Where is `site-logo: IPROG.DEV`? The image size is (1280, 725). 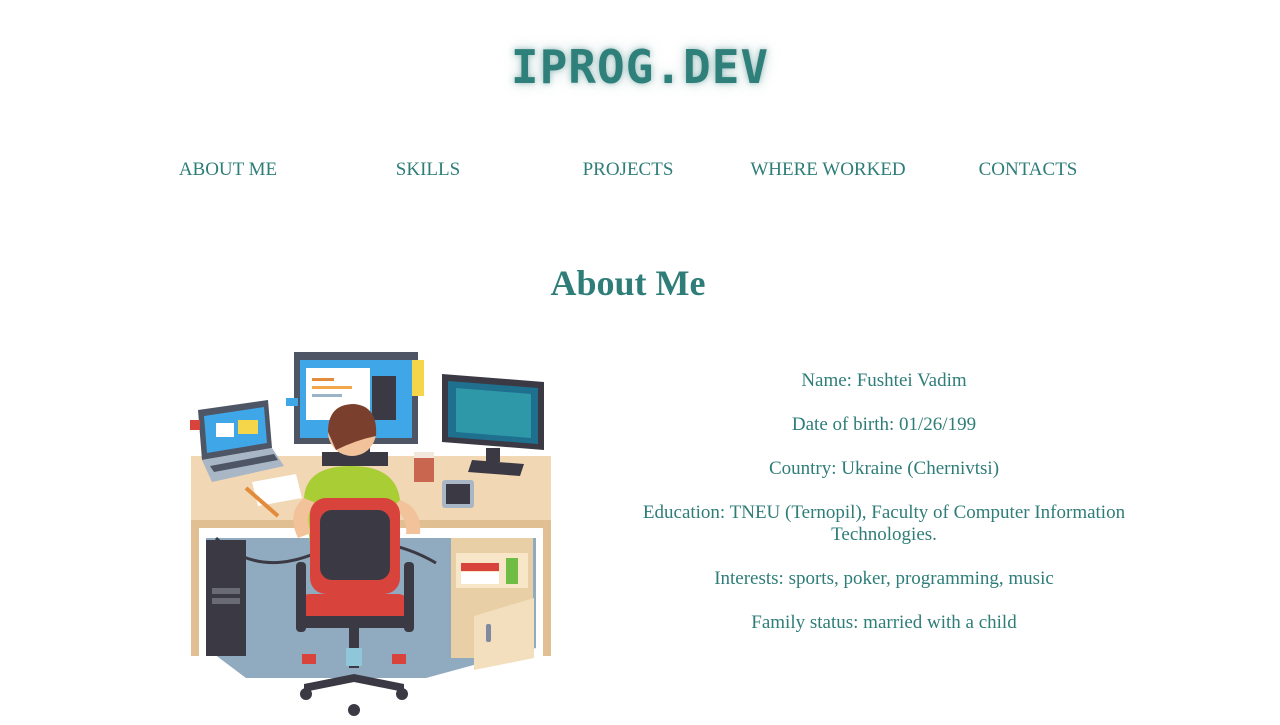
site-logo: IPROG.DEV is located at coordinates (640, 67).